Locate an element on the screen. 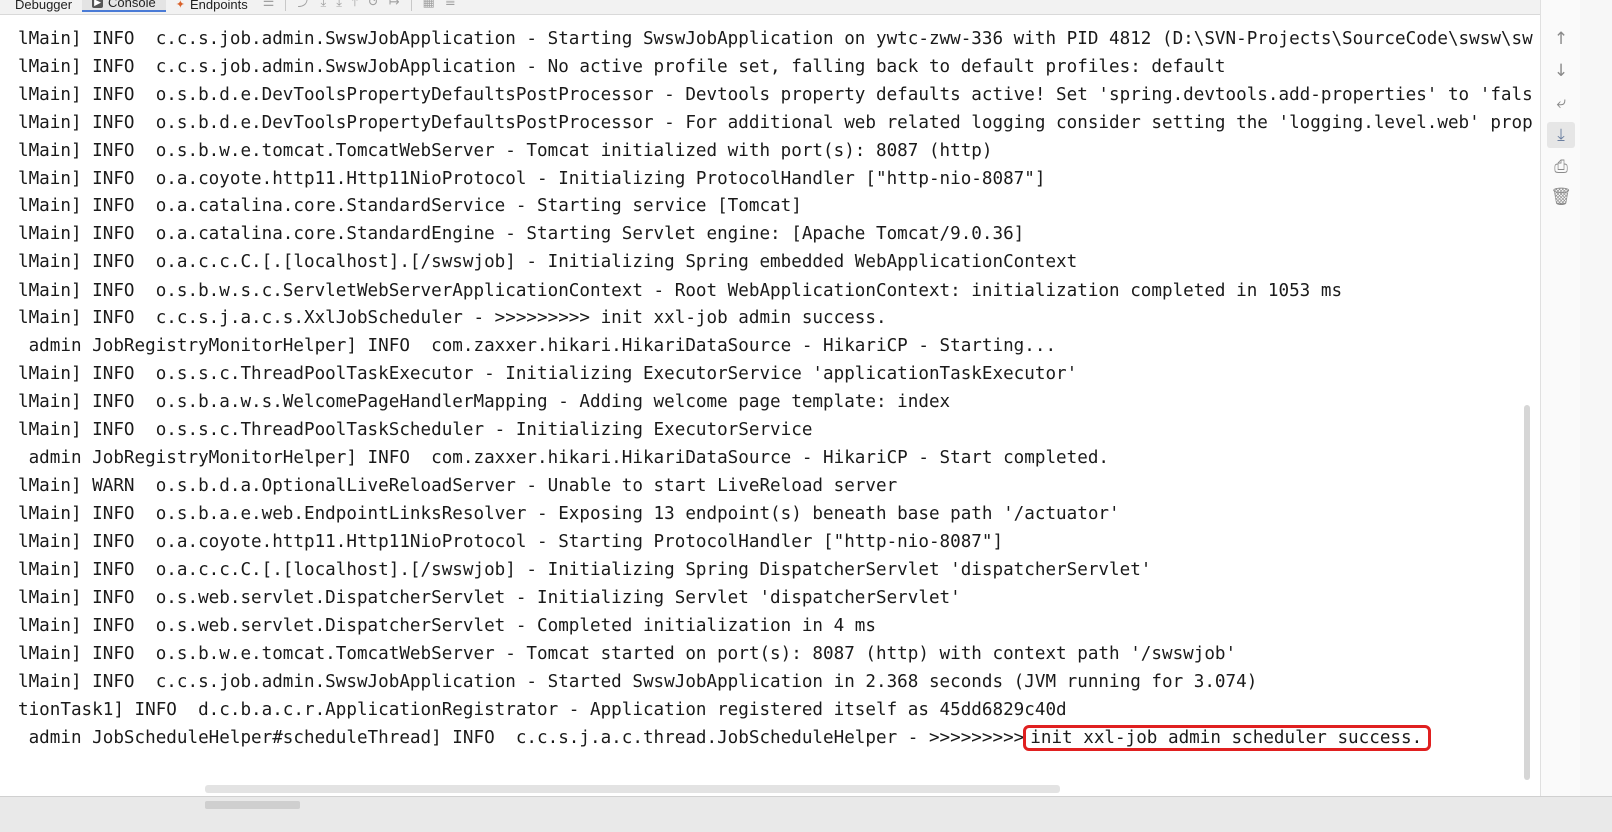 The width and height of the screenshot is (1612, 832). tab-label: Endpoints is located at coordinates (218, 6).